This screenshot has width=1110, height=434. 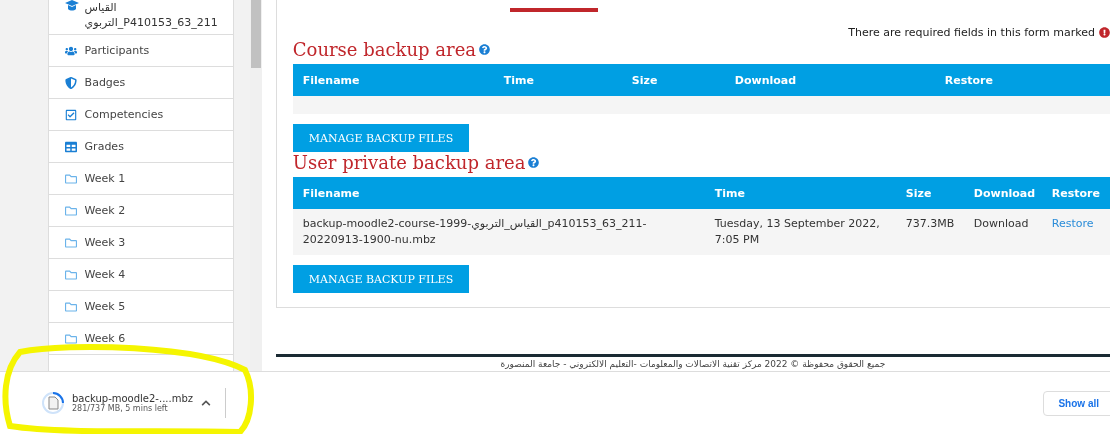 I want to click on chevron-up-icon, so click(x=206, y=403).